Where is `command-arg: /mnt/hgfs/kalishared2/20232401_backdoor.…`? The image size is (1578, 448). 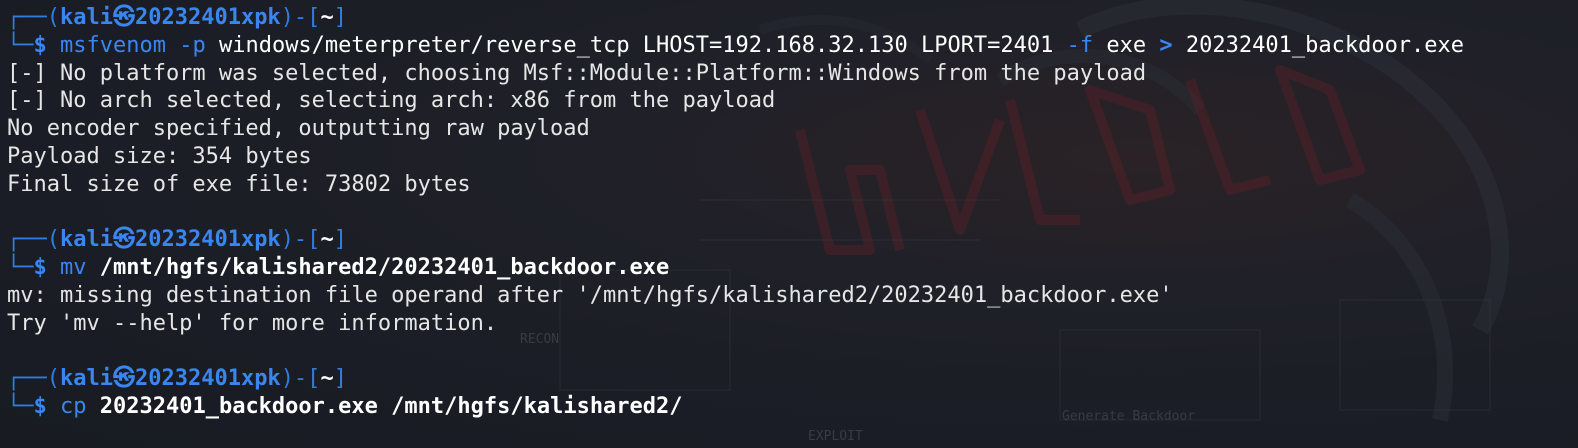
command-arg: /mnt/hgfs/kalishared2/20232401_backdoor.… is located at coordinates (378, 268).